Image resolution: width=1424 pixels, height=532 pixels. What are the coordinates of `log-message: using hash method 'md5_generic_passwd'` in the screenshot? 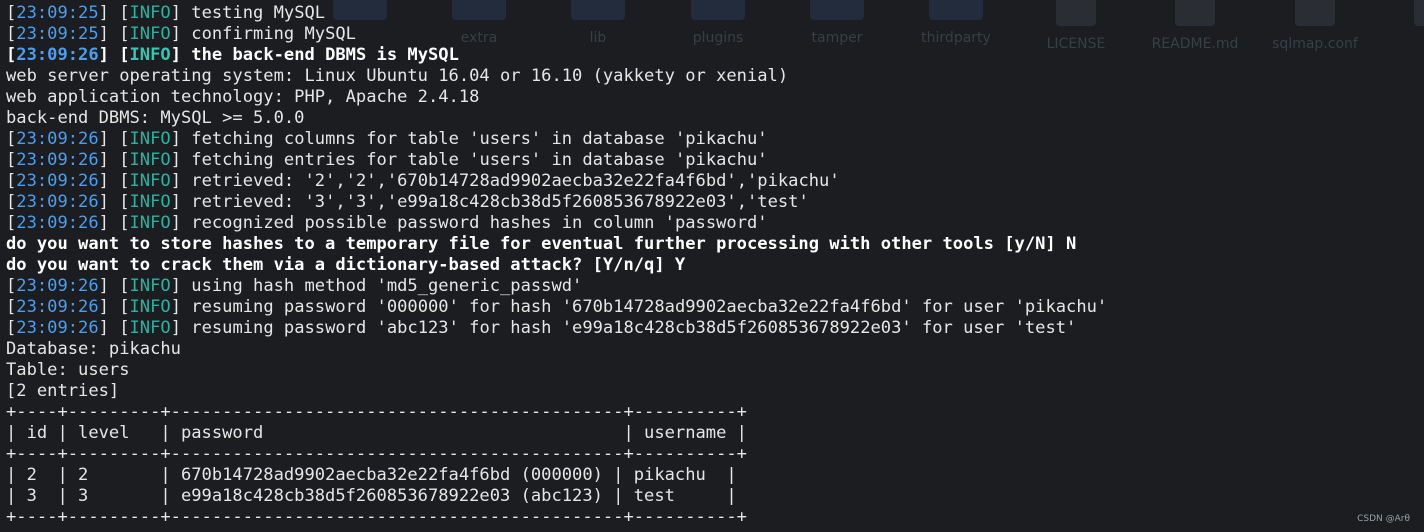 It's located at (387, 286).